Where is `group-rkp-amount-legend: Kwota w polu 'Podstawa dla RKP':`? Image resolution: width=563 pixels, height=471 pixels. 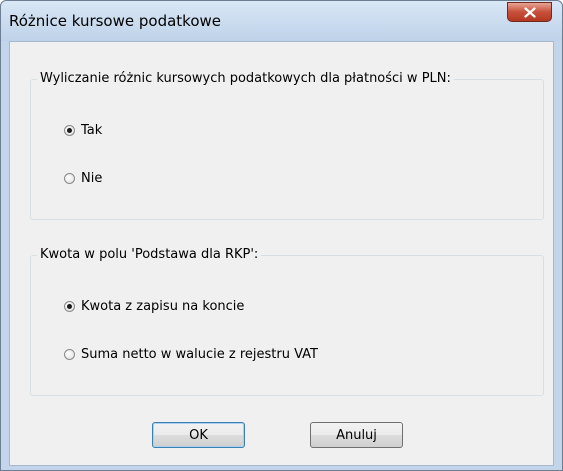 group-rkp-amount-legend: Kwota w polu 'Podstawa dla RKP': is located at coordinates (149, 254).